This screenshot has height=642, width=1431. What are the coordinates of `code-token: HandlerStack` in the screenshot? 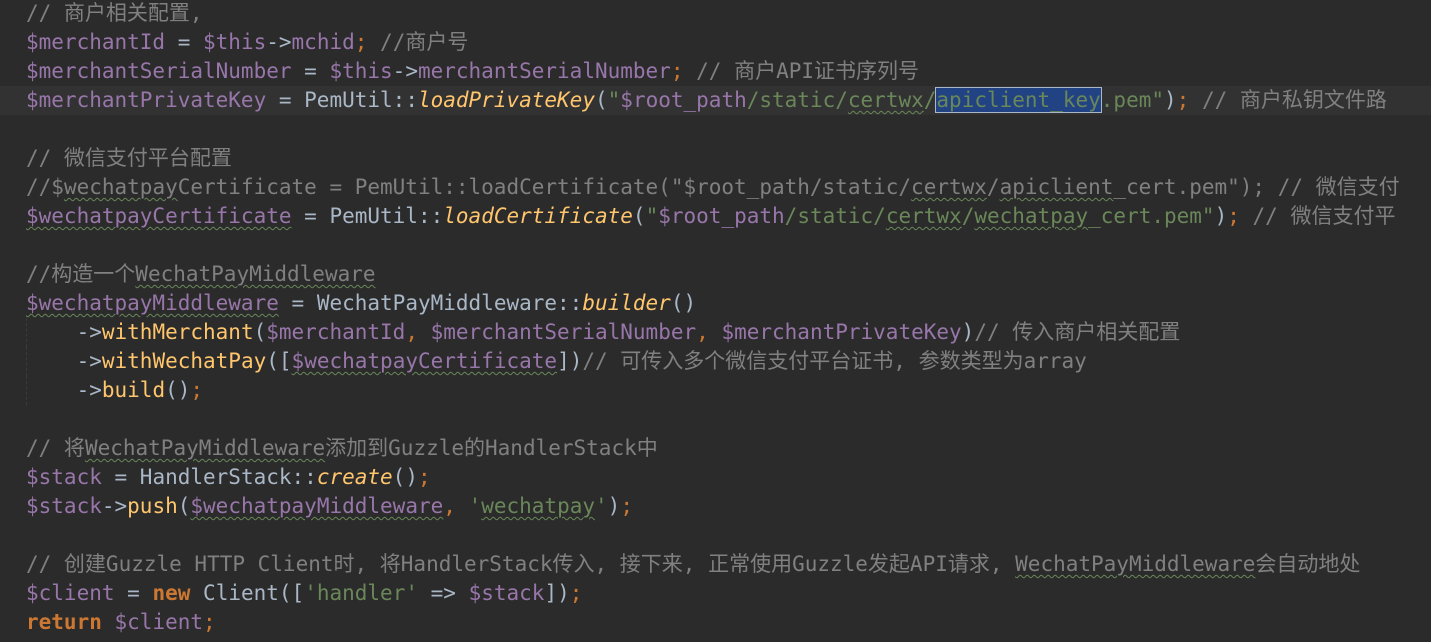 It's located at (215, 477).